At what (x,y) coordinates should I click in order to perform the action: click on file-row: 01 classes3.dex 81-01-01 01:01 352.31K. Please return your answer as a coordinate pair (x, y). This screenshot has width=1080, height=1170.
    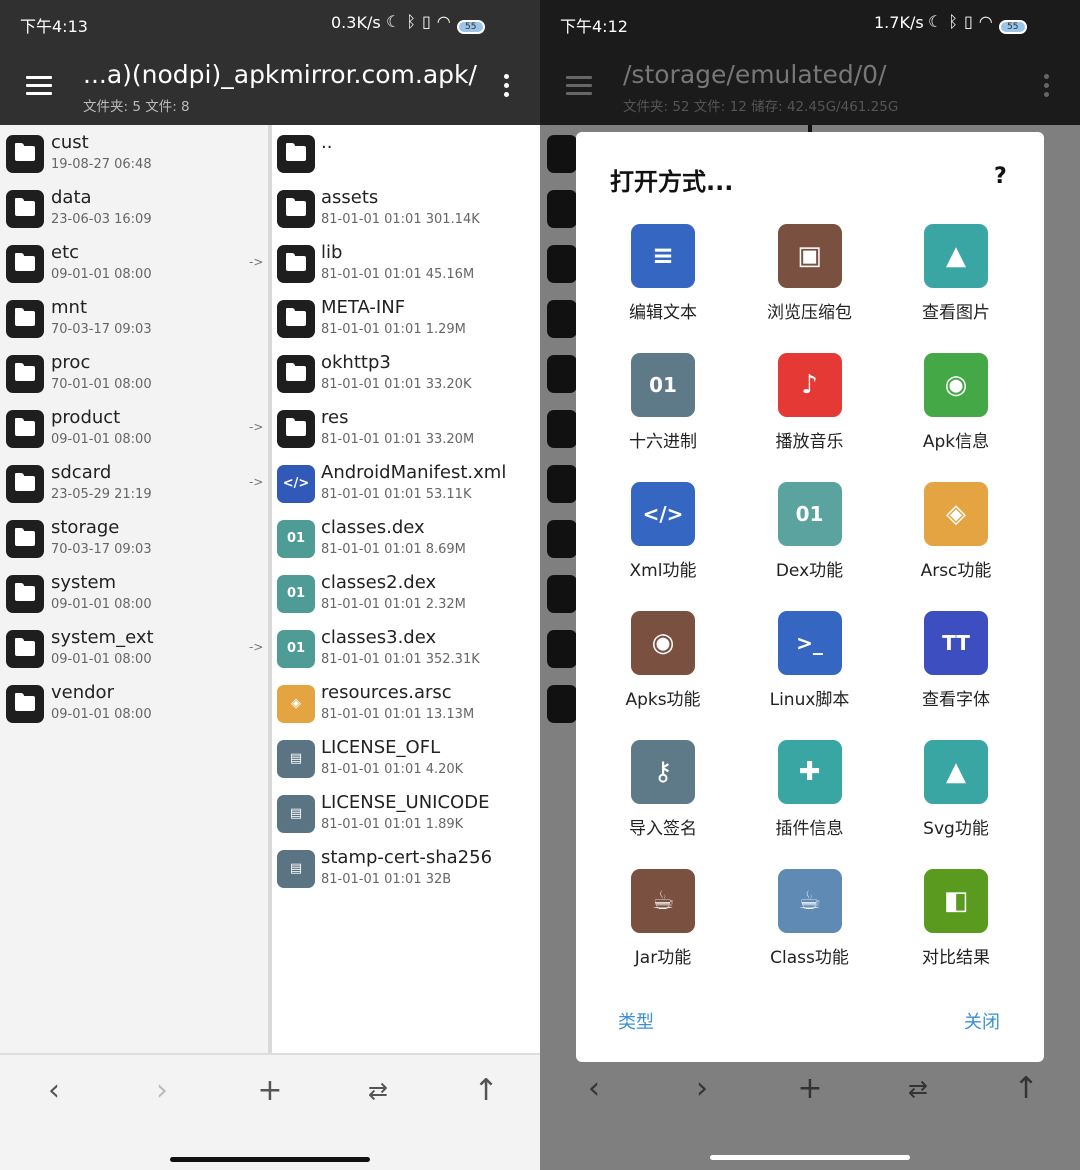
    Looking at the image, I should click on (406, 647).